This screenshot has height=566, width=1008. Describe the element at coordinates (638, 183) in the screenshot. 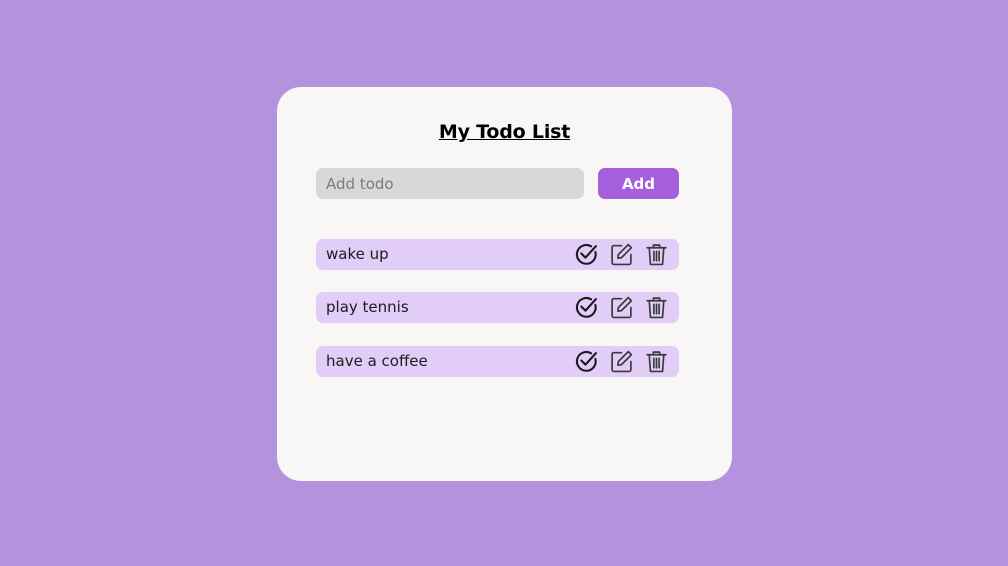

I see `add-button: Add` at that location.